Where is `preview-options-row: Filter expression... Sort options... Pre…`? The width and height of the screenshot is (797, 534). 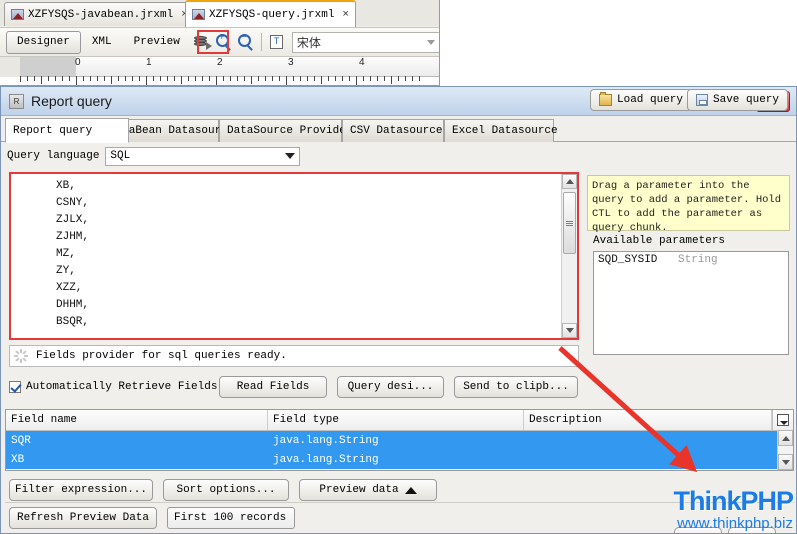 preview-options-row: Filter expression... Sort options... Pre… is located at coordinates (223, 490).